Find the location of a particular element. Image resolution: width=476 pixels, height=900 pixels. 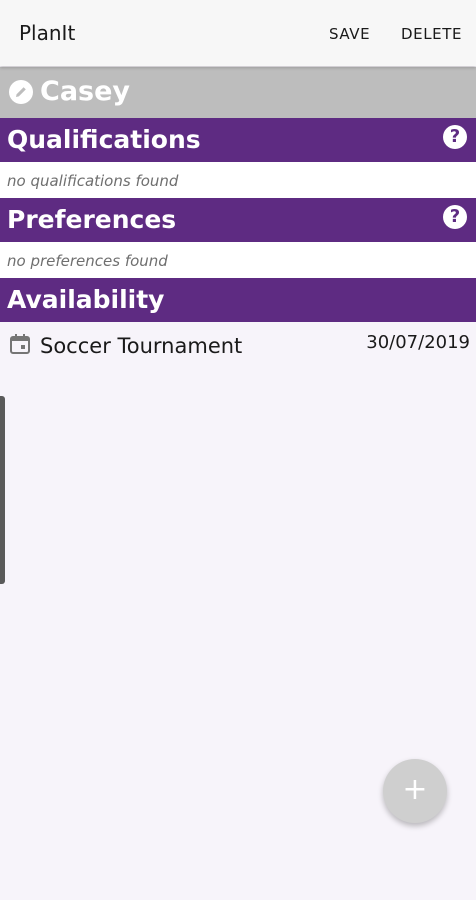

qualifications-title: Qualifications is located at coordinates (104, 139).